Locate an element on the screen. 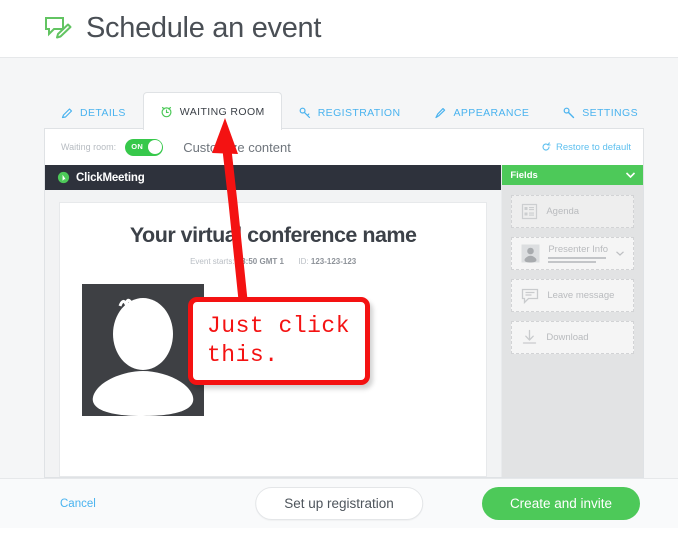  clickmeeting-logo-icon is located at coordinates (63, 177).